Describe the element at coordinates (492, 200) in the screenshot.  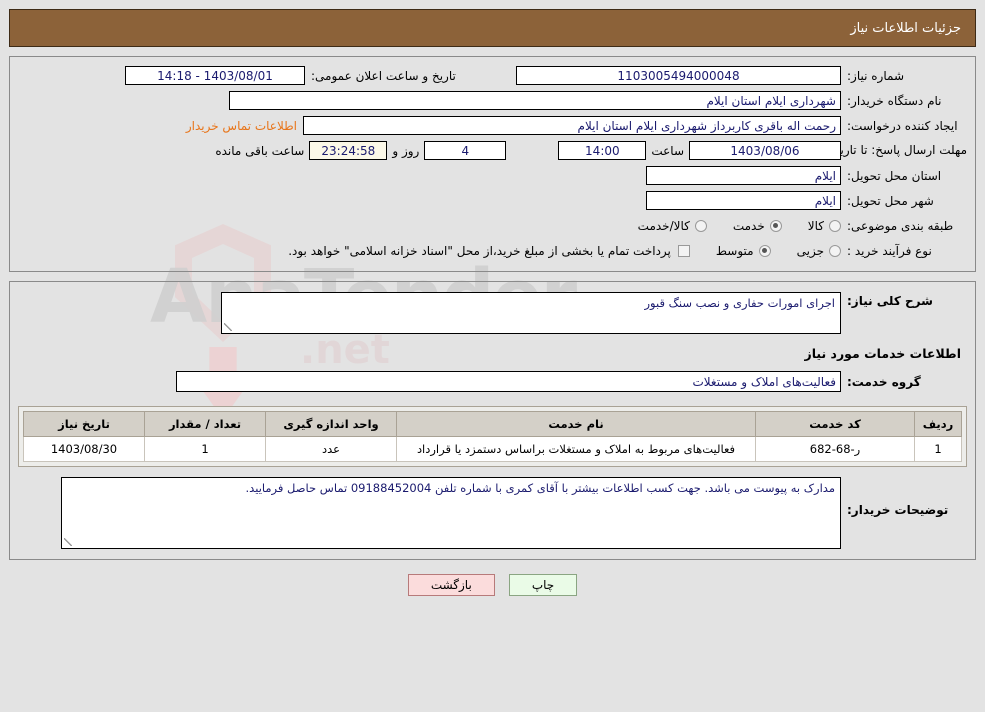
I see `row-city: شهر محل تحویل: ایلام` at that location.